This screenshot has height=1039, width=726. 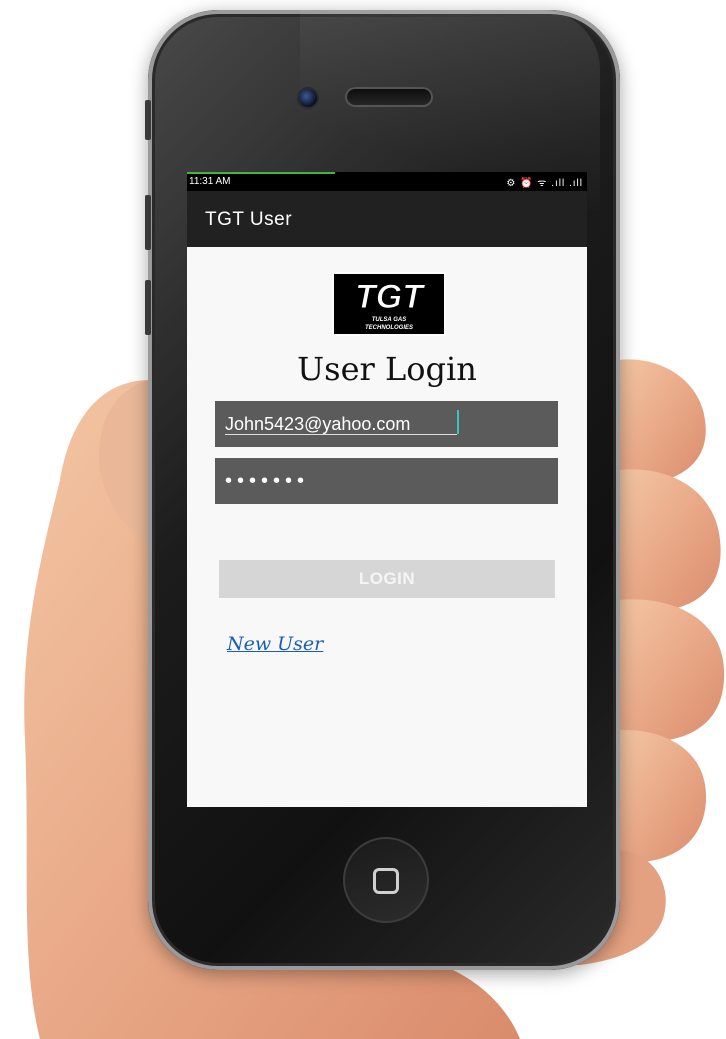 I want to click on logo-text: TGT, so click(x=390, y=297).